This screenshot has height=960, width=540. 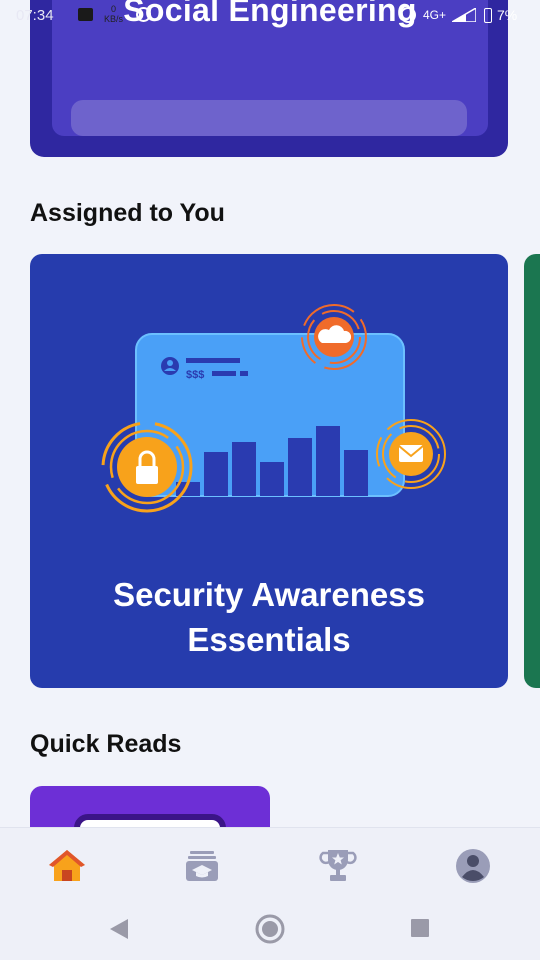 I want to click on net-speed: 0 KB/s, so click(x=113, y=14).